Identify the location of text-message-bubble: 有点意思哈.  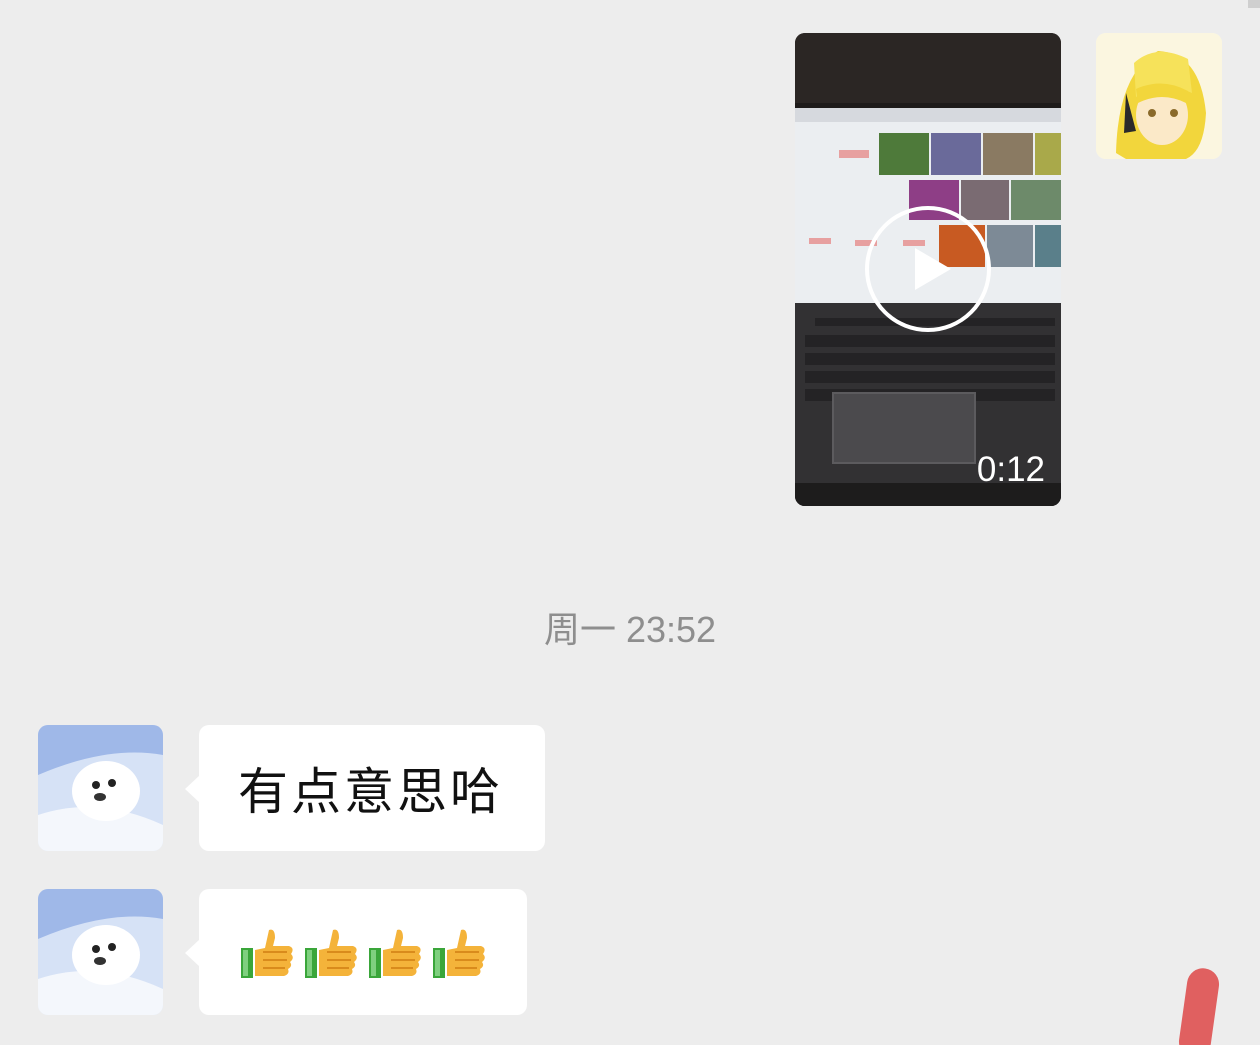
(365, 788).